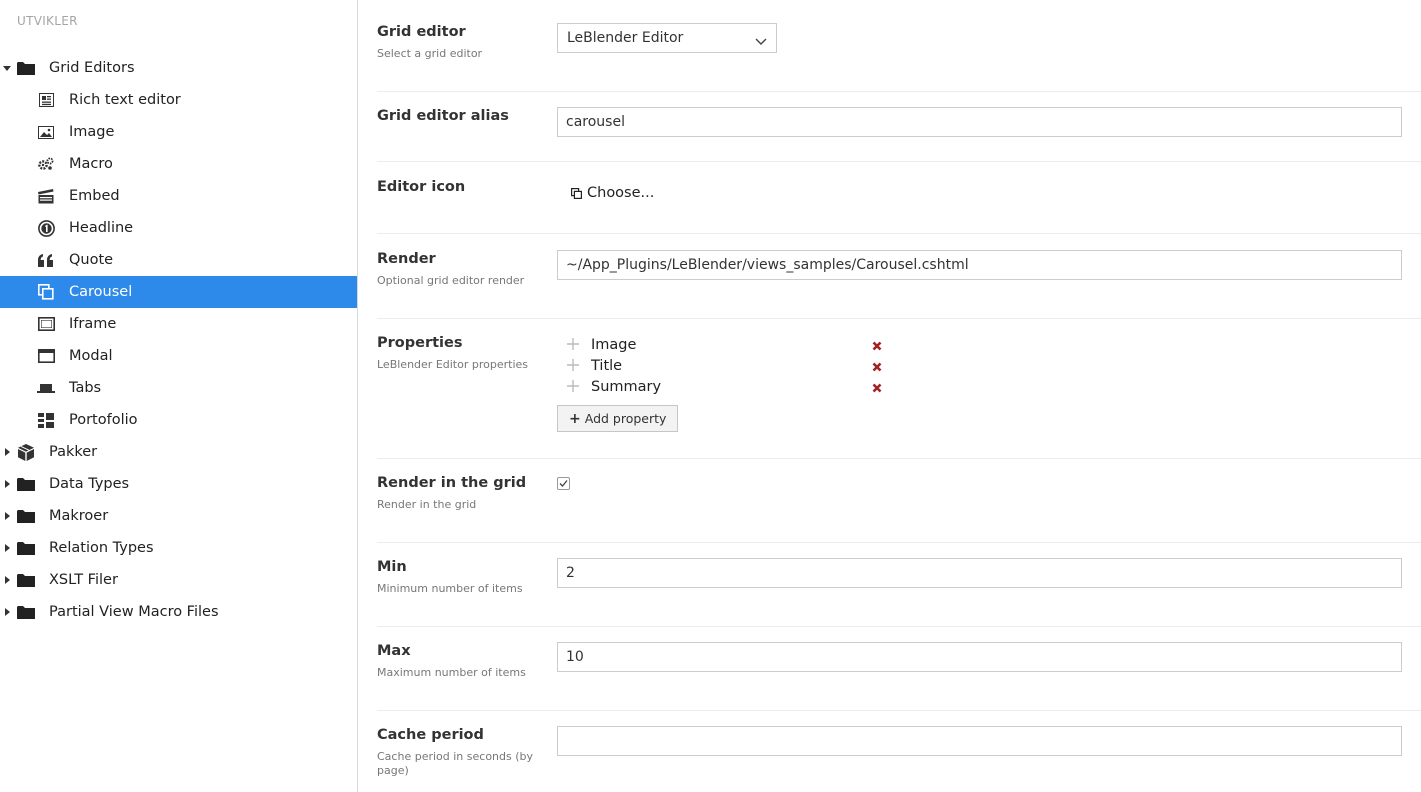  What do you see at coordinates (178, 548) in the screenshot?
I see `tree-item-relation-types: Relation Types` at bounding box center [178, 548].